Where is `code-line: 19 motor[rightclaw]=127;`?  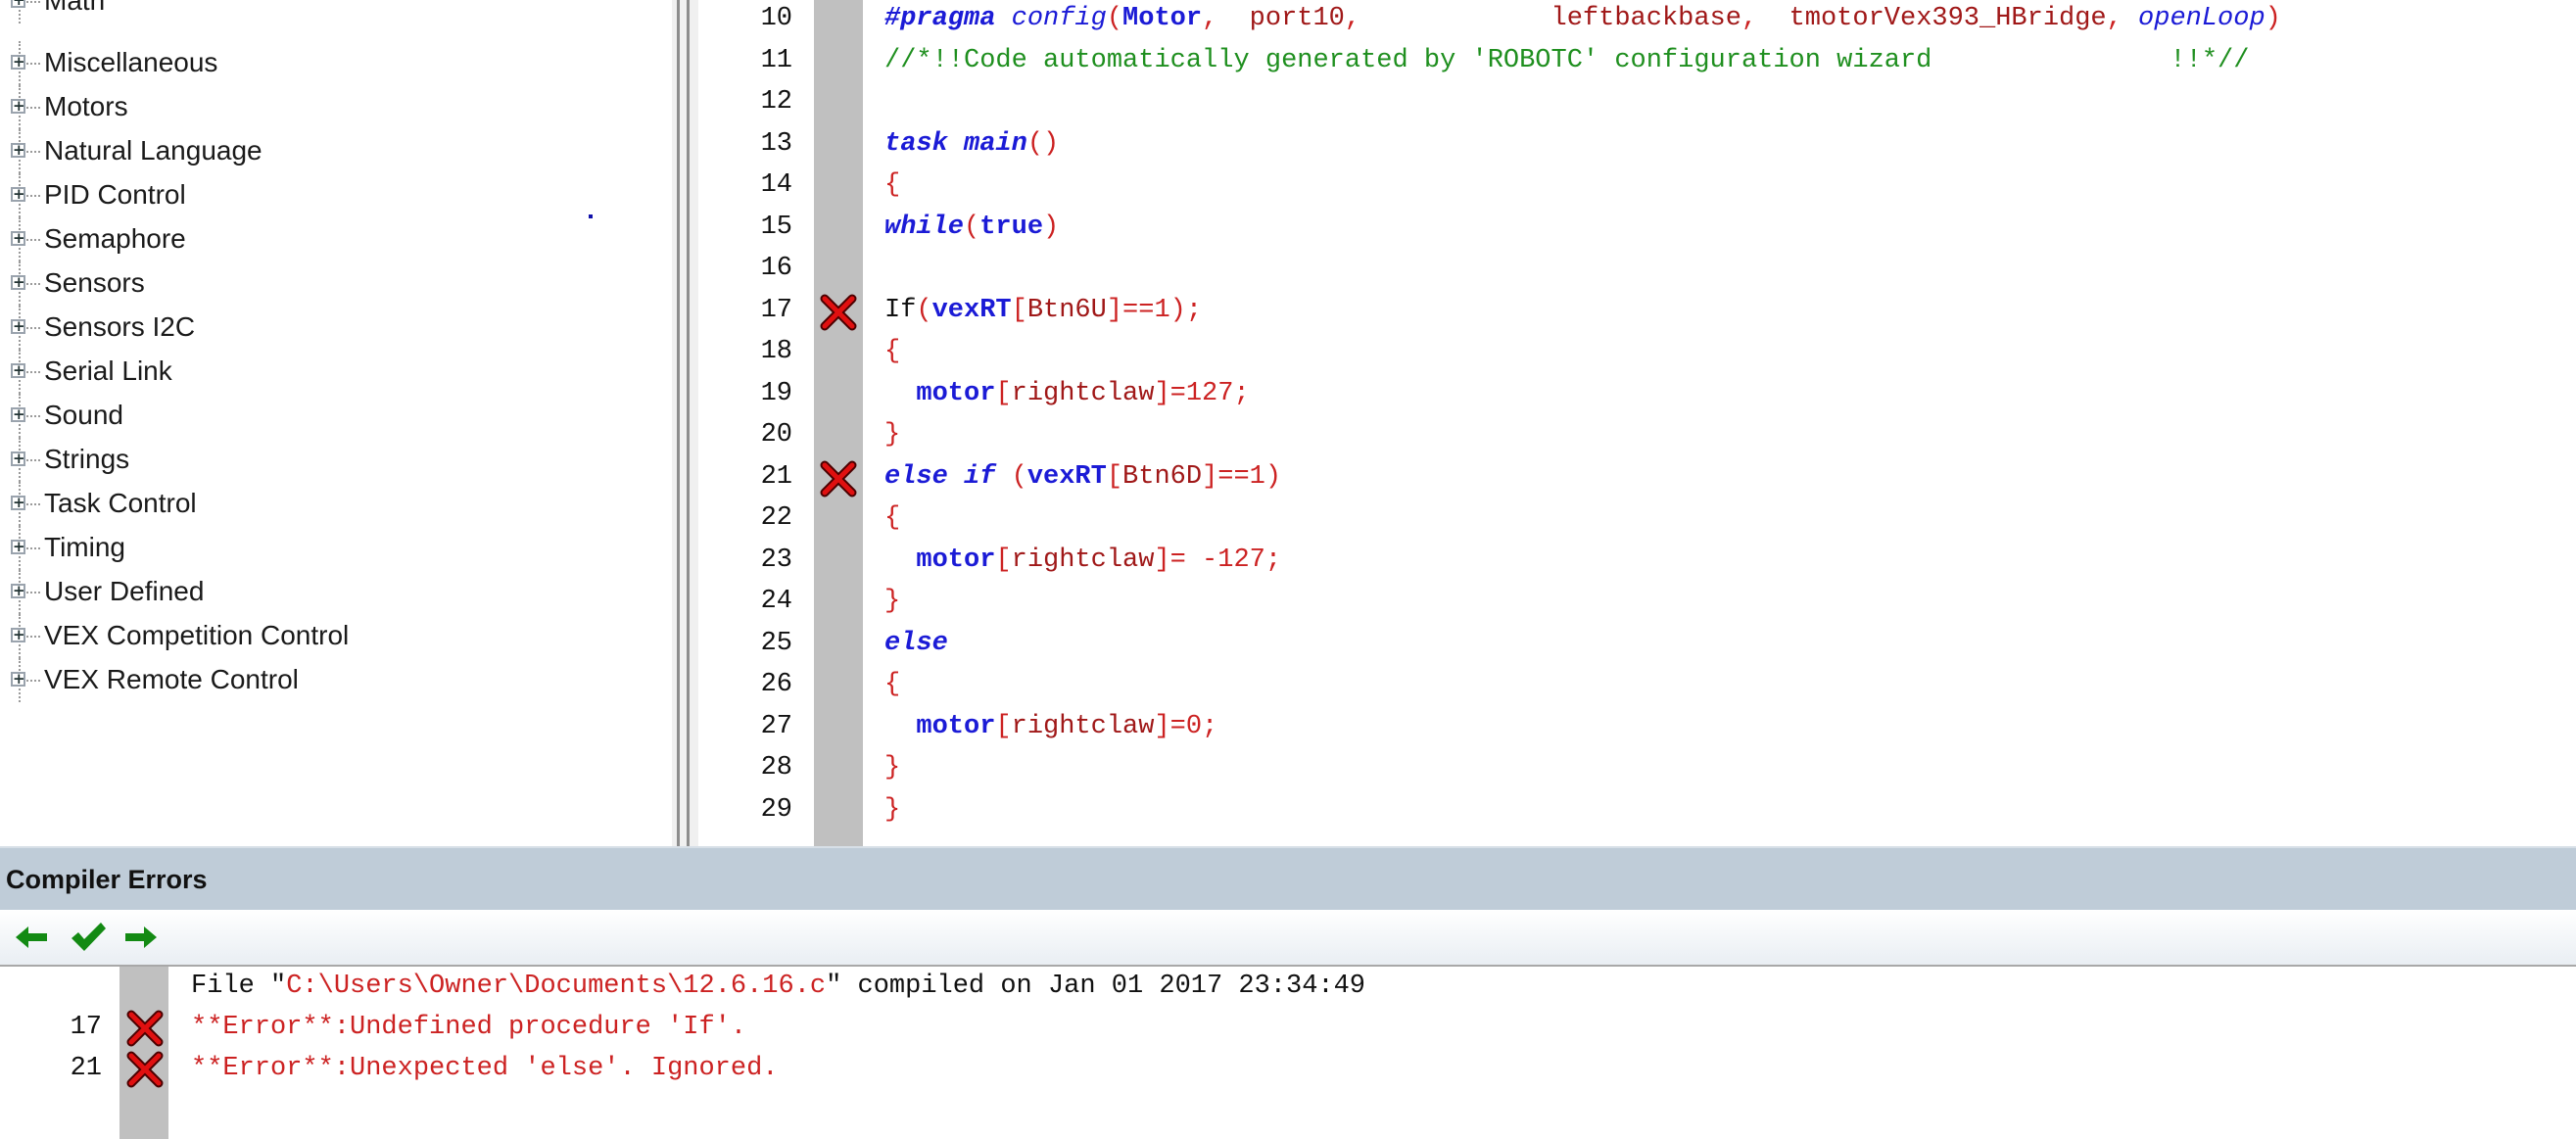
code-line: 19 motor[rightclaw]=127; is located at coordinates (1637, 396).